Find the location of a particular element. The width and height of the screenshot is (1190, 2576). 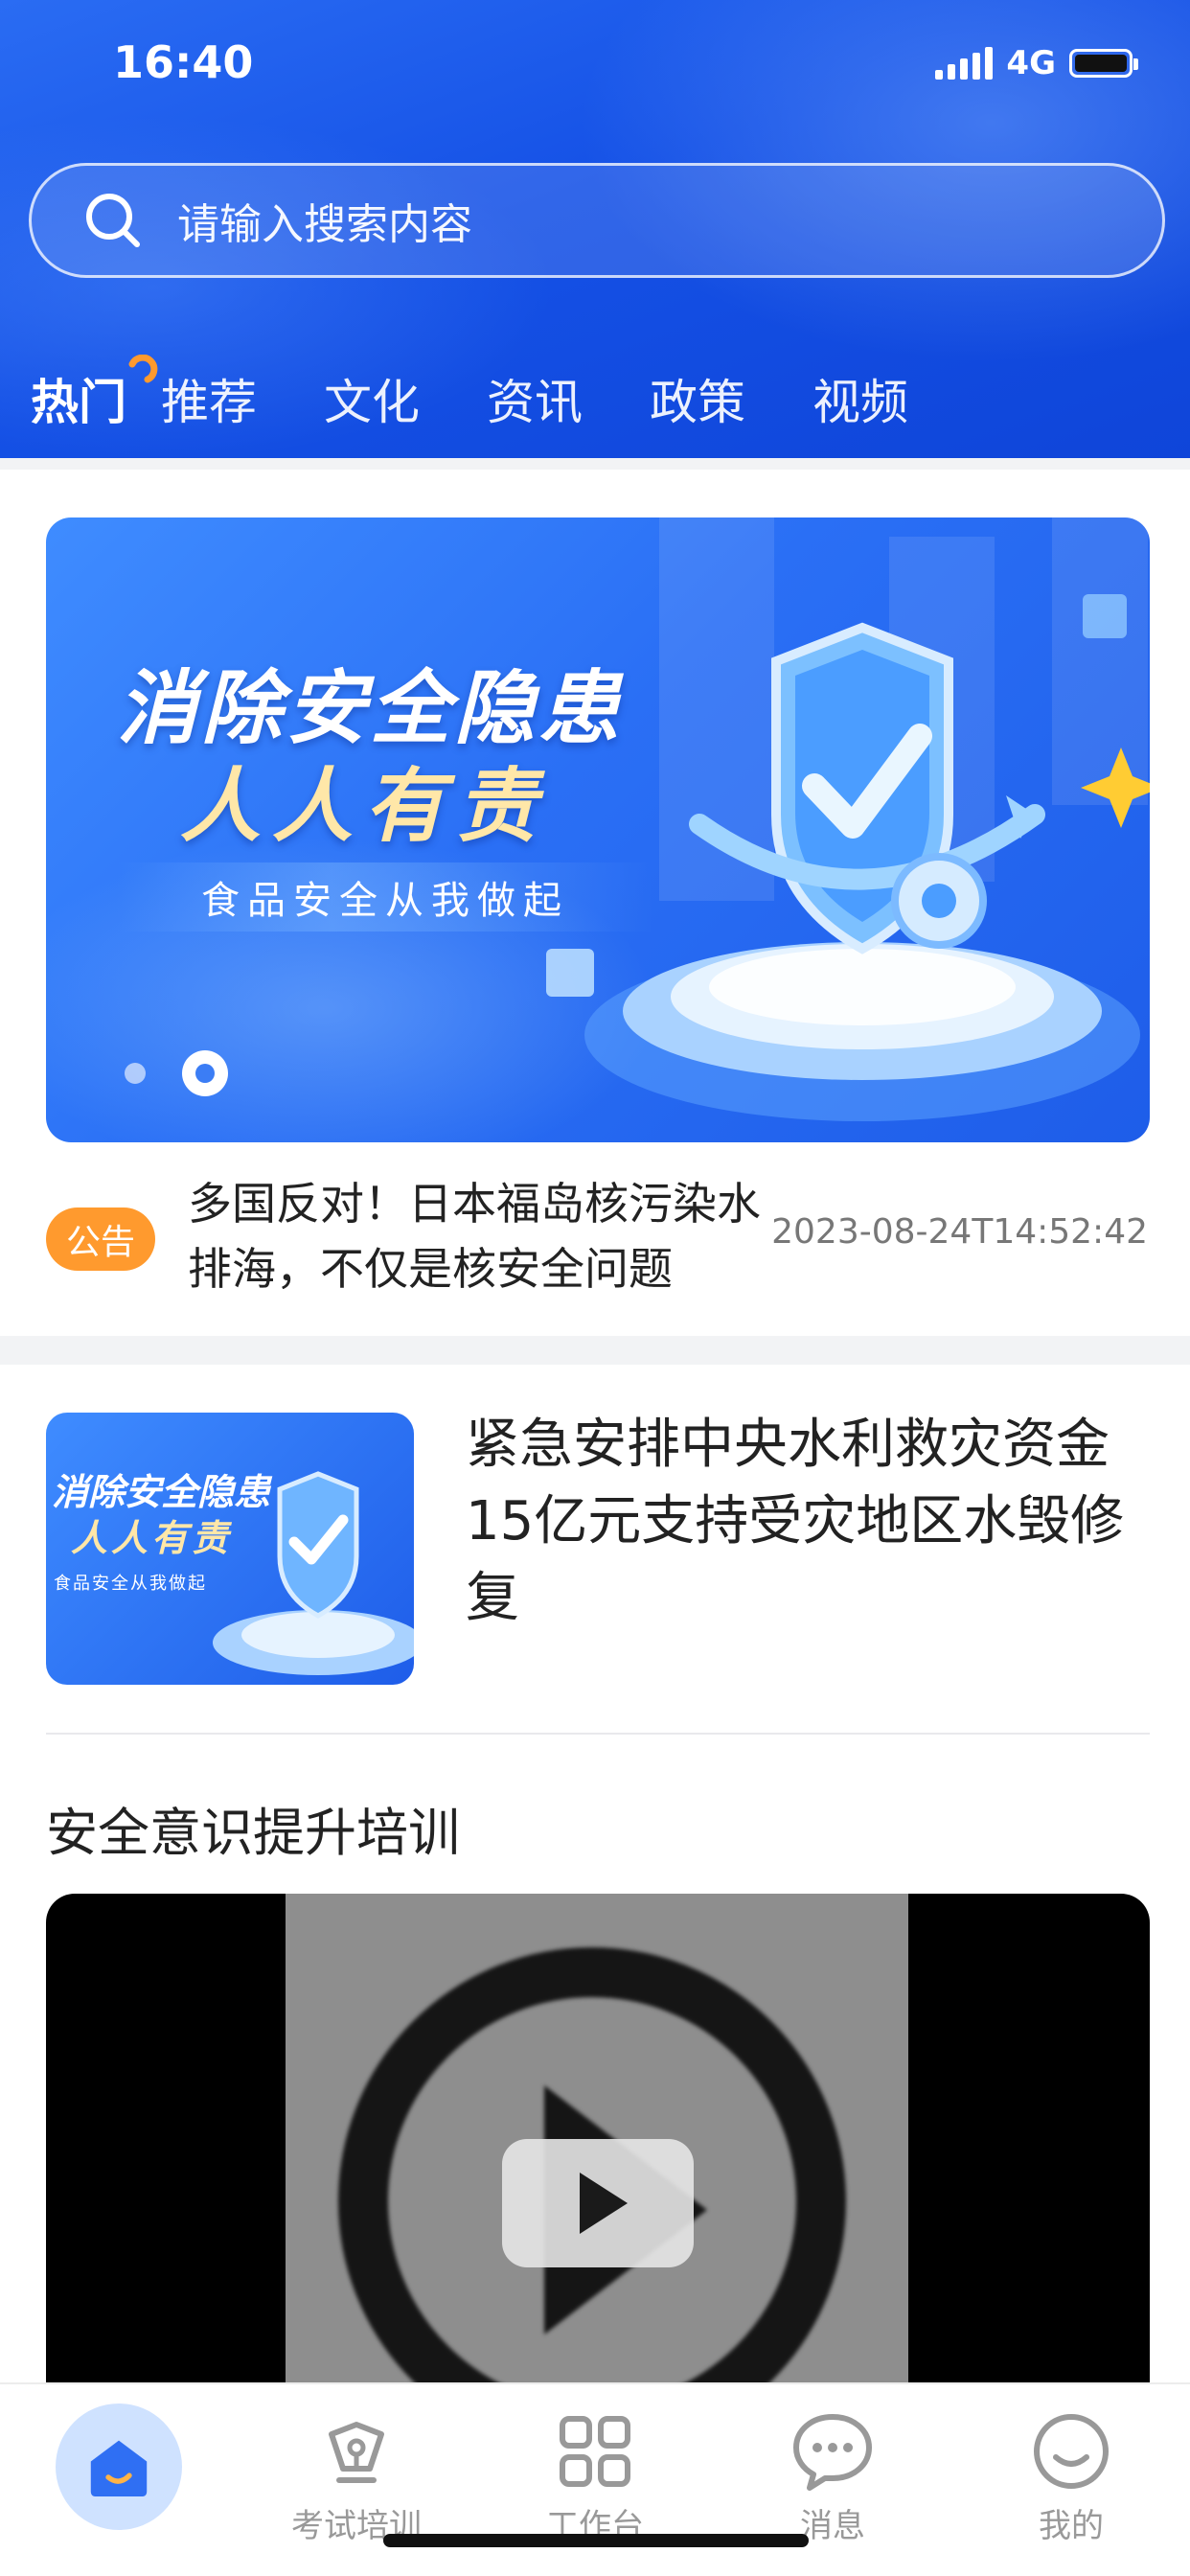

banner-subtitle: 食品安全从我做起 is located at coordinates (385, 901).